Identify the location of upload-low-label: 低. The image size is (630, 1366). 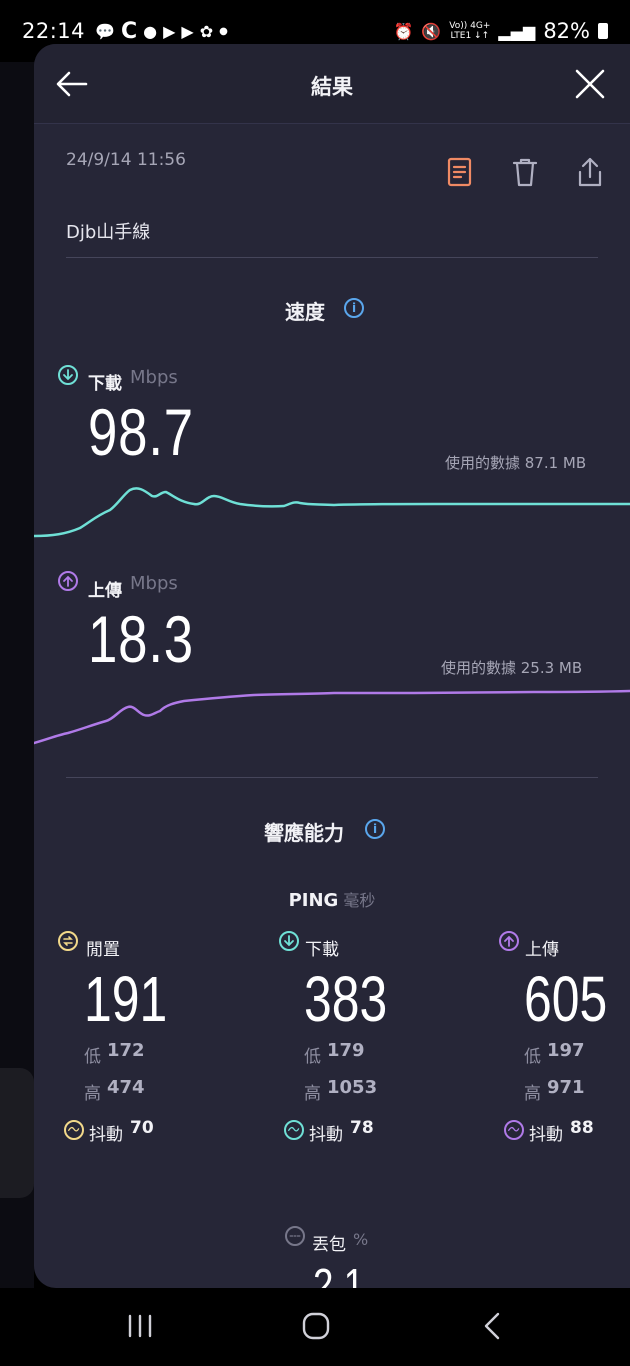
(532, 1057).